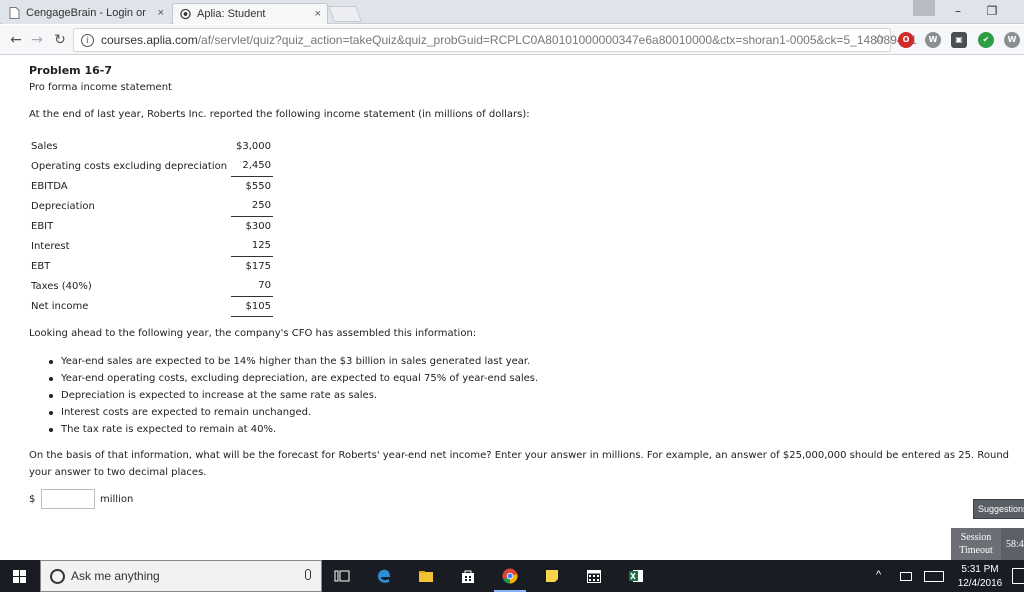 This screenshot has width=1024, height=592. I want to click on table-row: Taxes (40%) 70, so click(151, 286).